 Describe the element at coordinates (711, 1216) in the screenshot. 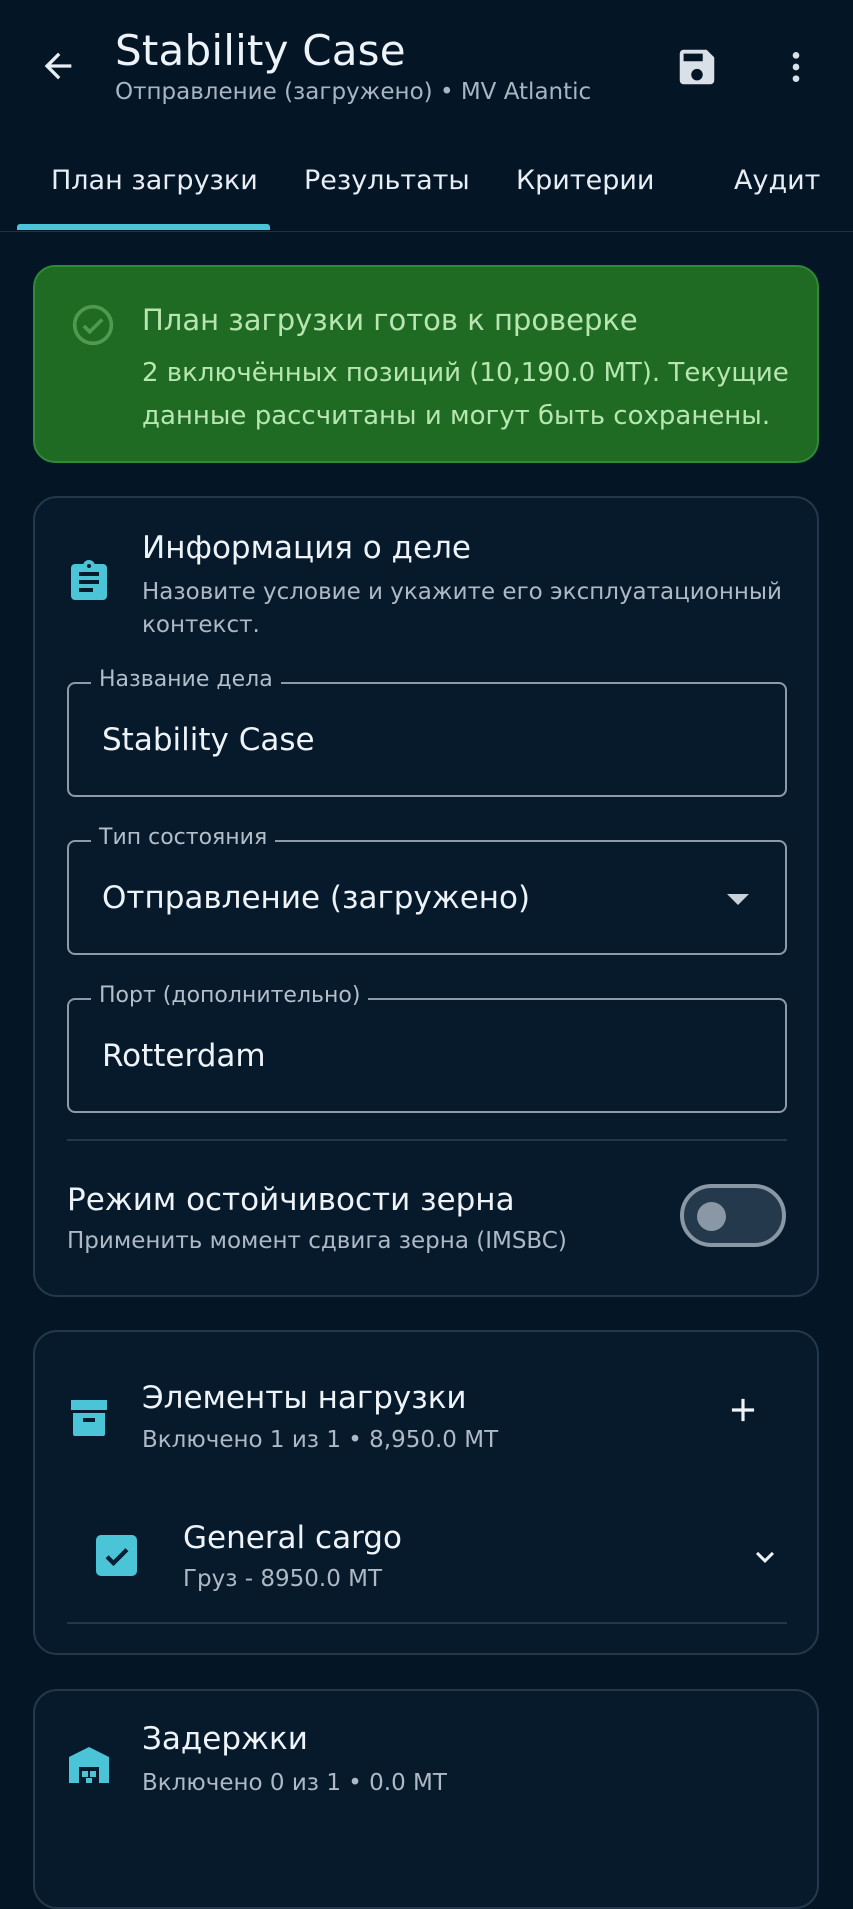

I see `toggle-knob` at that location.